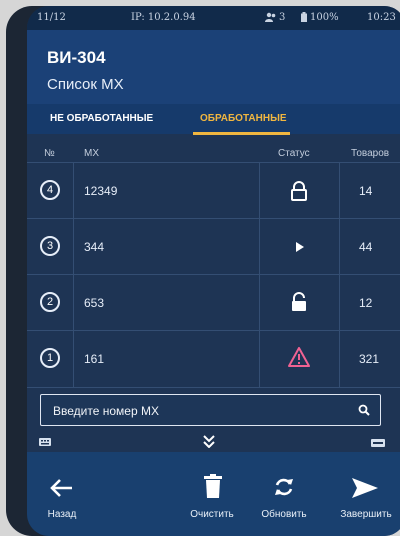 This screenshot has width=400, height=536. What do you see at coordinates (50, 190) in the screenshot?
I see `row-number-badge: 4` at bounding box center [50, 190].